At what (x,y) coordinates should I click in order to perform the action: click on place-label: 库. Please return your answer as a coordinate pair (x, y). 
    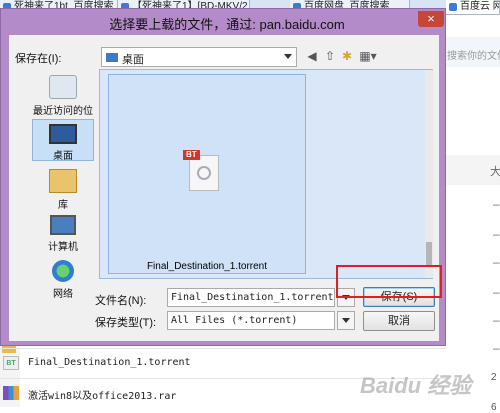
    Looking at the image, I should click on (63, 205).